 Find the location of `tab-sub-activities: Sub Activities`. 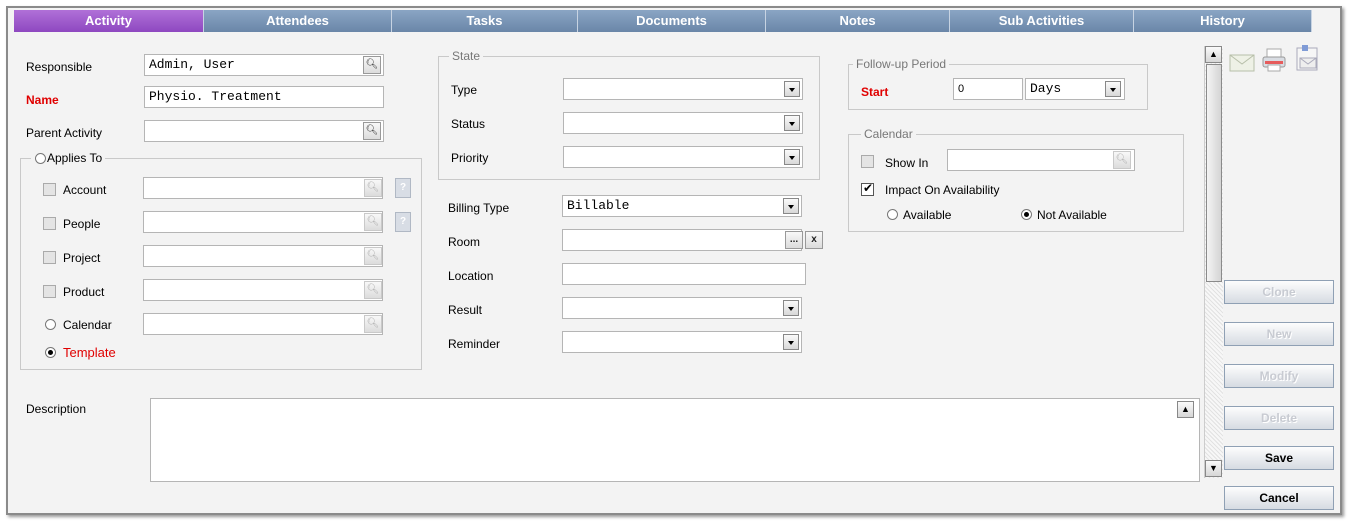

tab-sub-activities: Sub Activities is located at coordinates (1042, 21).